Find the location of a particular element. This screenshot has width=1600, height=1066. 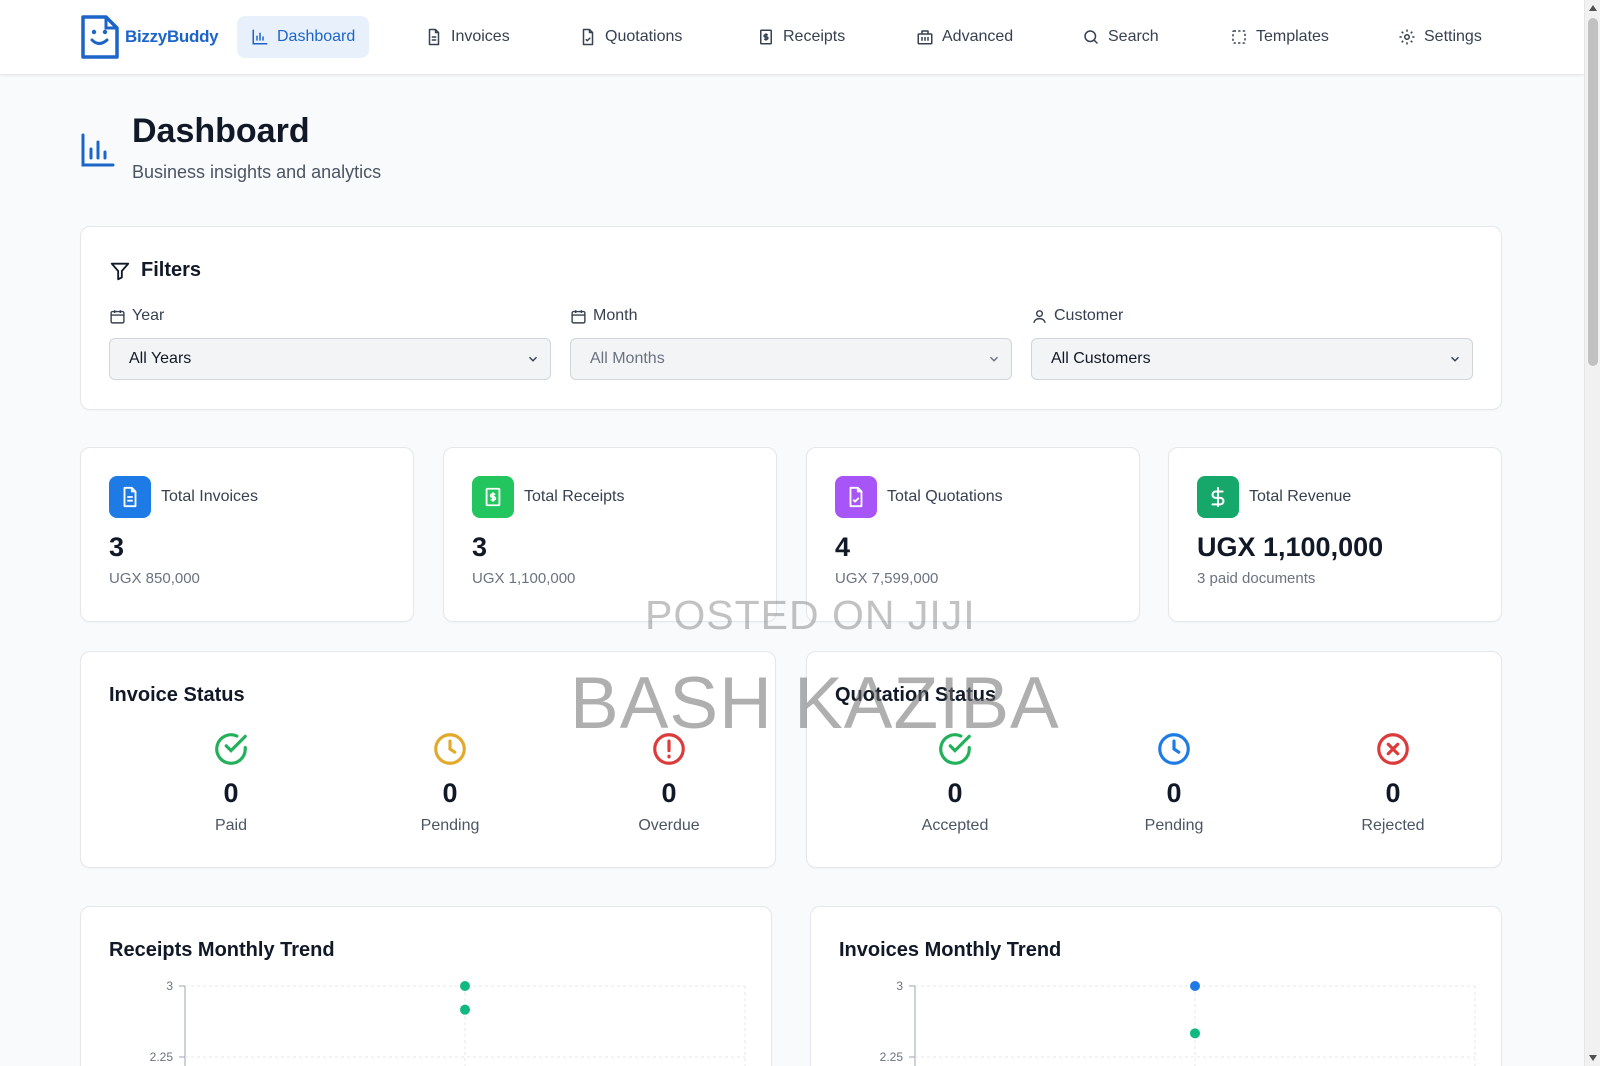

nav-receipts-label: Receipts is located at coordinates (814, 36).